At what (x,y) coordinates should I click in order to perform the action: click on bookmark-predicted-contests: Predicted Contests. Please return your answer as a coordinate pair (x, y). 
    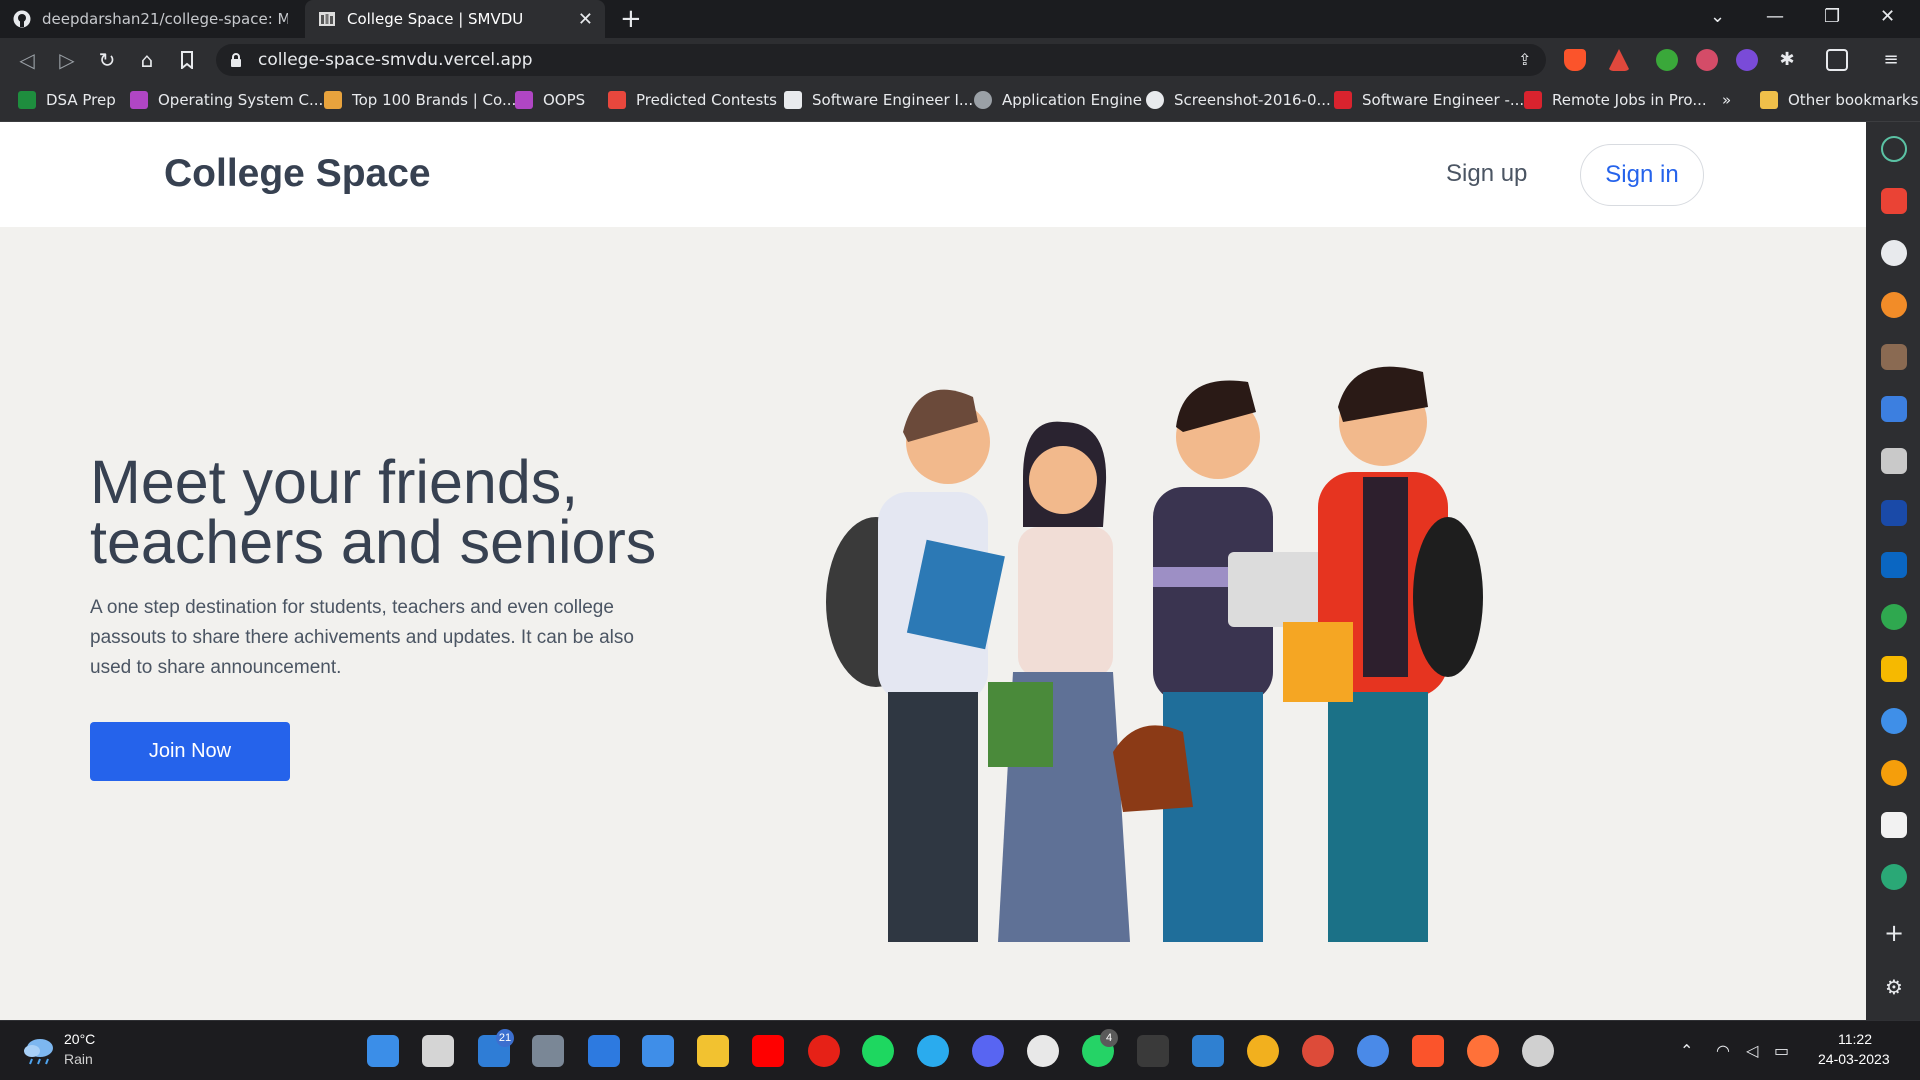
    Looking at the image, I should click on (692, 100).